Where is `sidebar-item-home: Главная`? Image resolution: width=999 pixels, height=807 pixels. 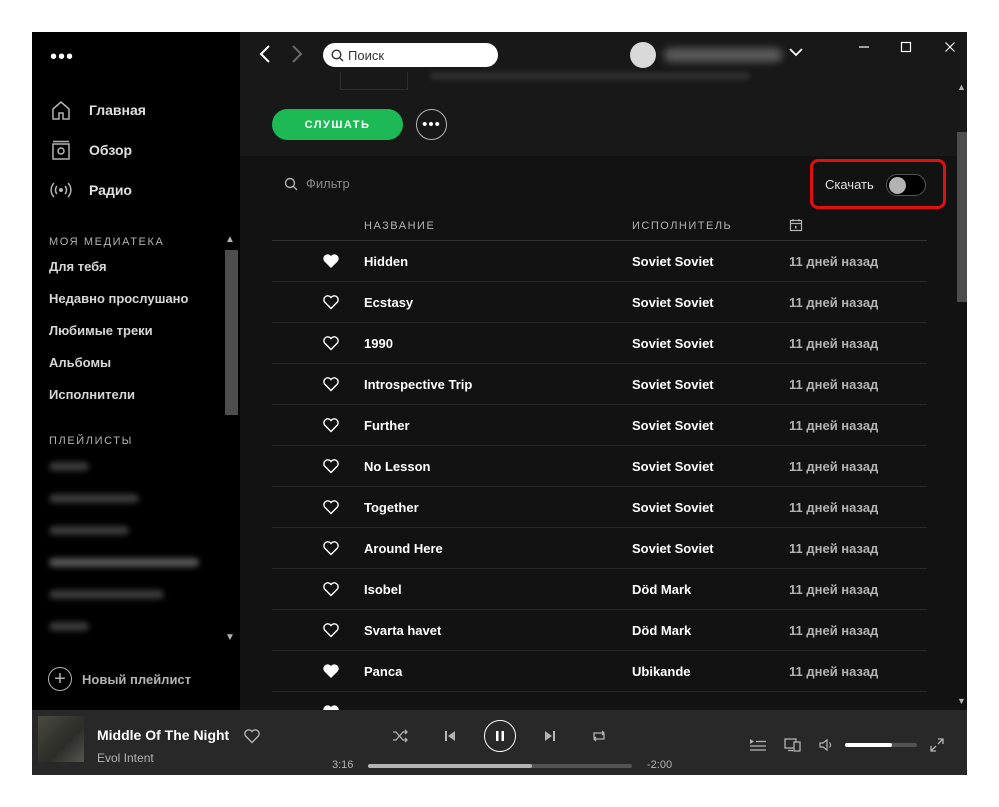
sidebar-item-home: Главная is located at coordinates (97, 110).